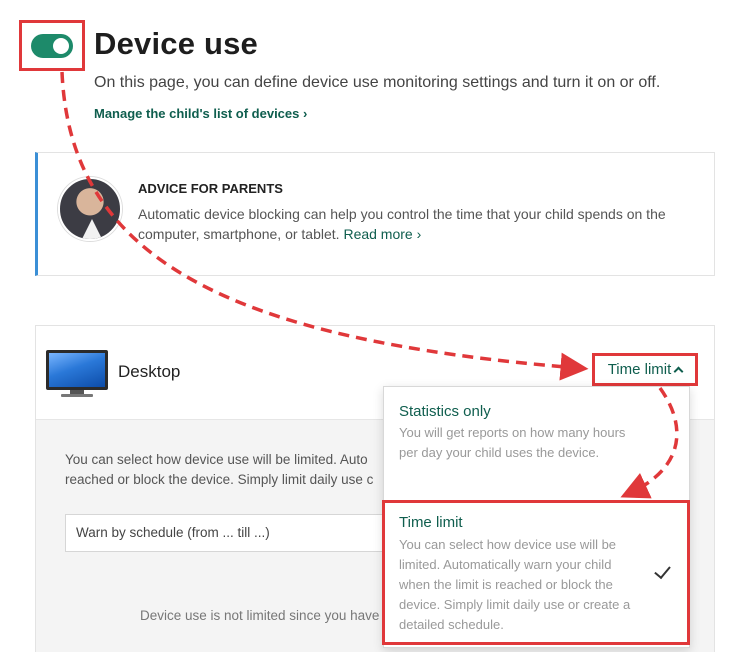 The height and width of the screenshot is (652, 750). I want to click on option-title: Statistics only, so click(445, 411).